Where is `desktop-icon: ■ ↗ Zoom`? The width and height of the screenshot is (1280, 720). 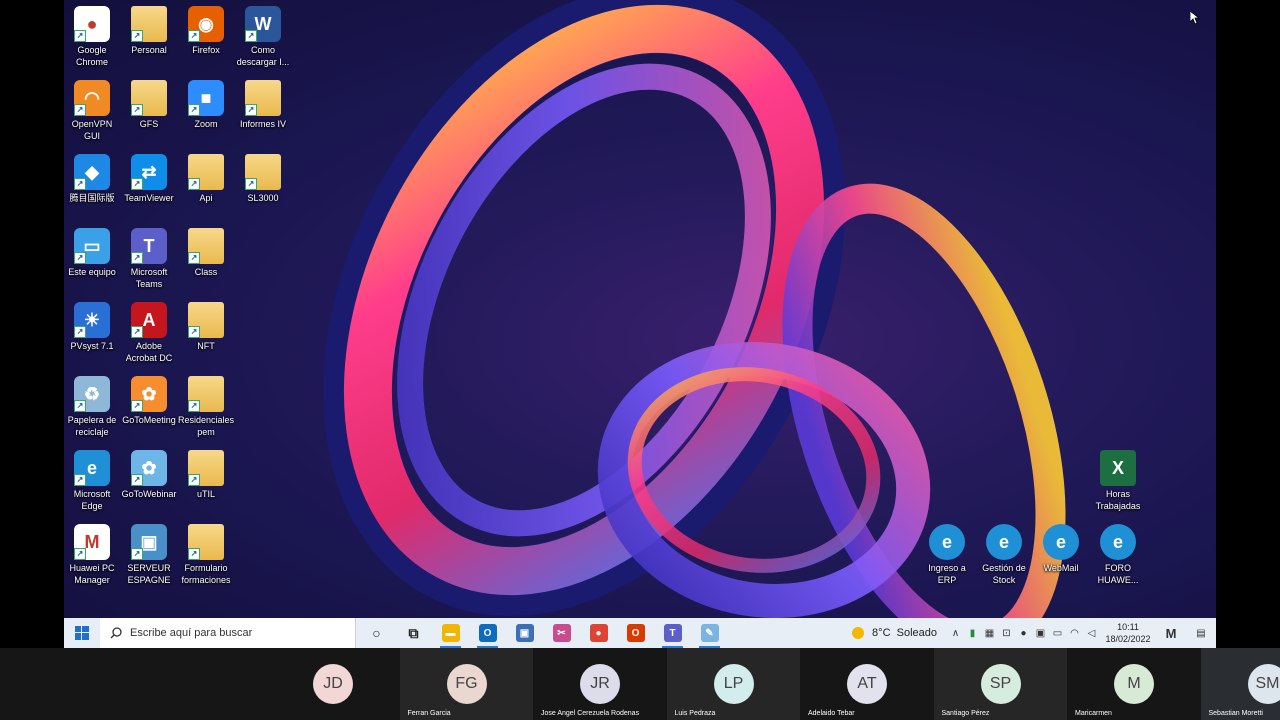
desktop-icon: ■ ↗ Zoom is located at coordinates (206, 103).